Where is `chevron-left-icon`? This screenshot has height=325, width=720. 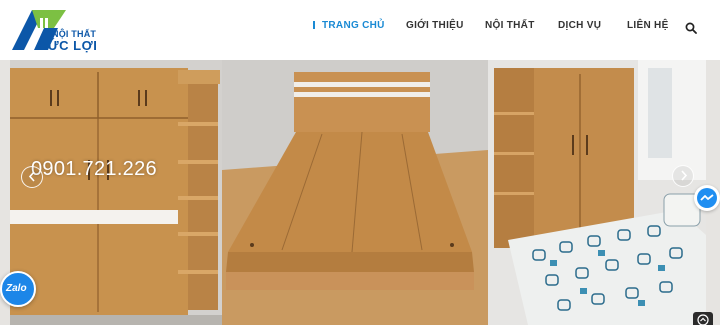
chevron-left-icon is located at coordinates (32, 177).